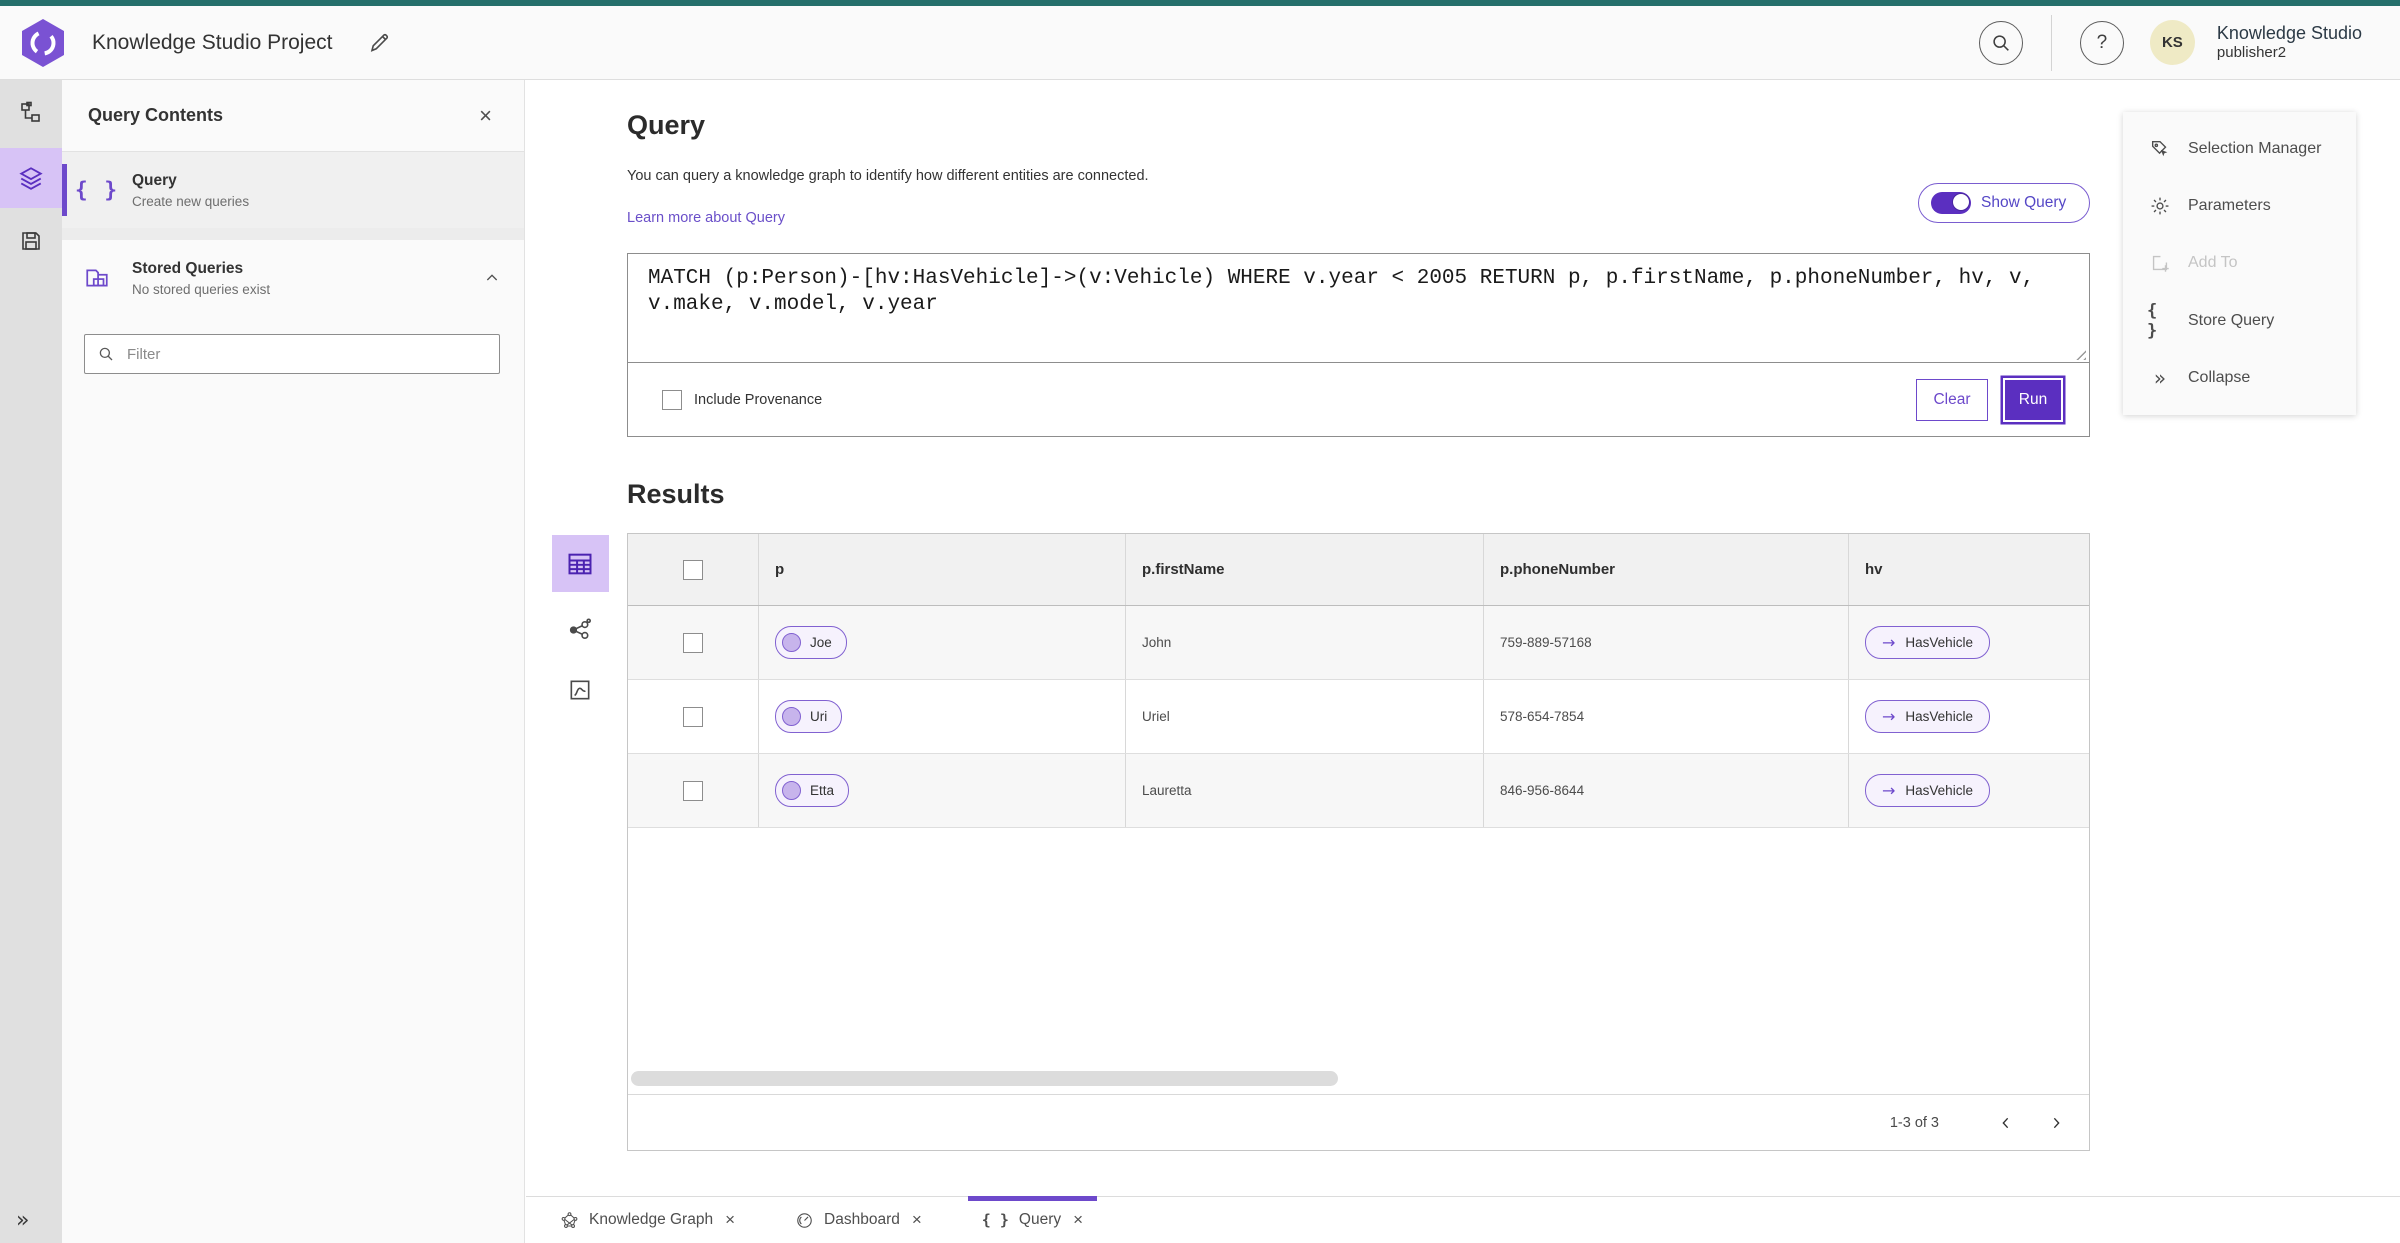 This screenshot has height=1243, width=2400. What do you see at coordinates (1358, 399) in the screenshot?
I see `query-controls-row: Include Provenance Clear Run` at bounding box center [1358, 399].